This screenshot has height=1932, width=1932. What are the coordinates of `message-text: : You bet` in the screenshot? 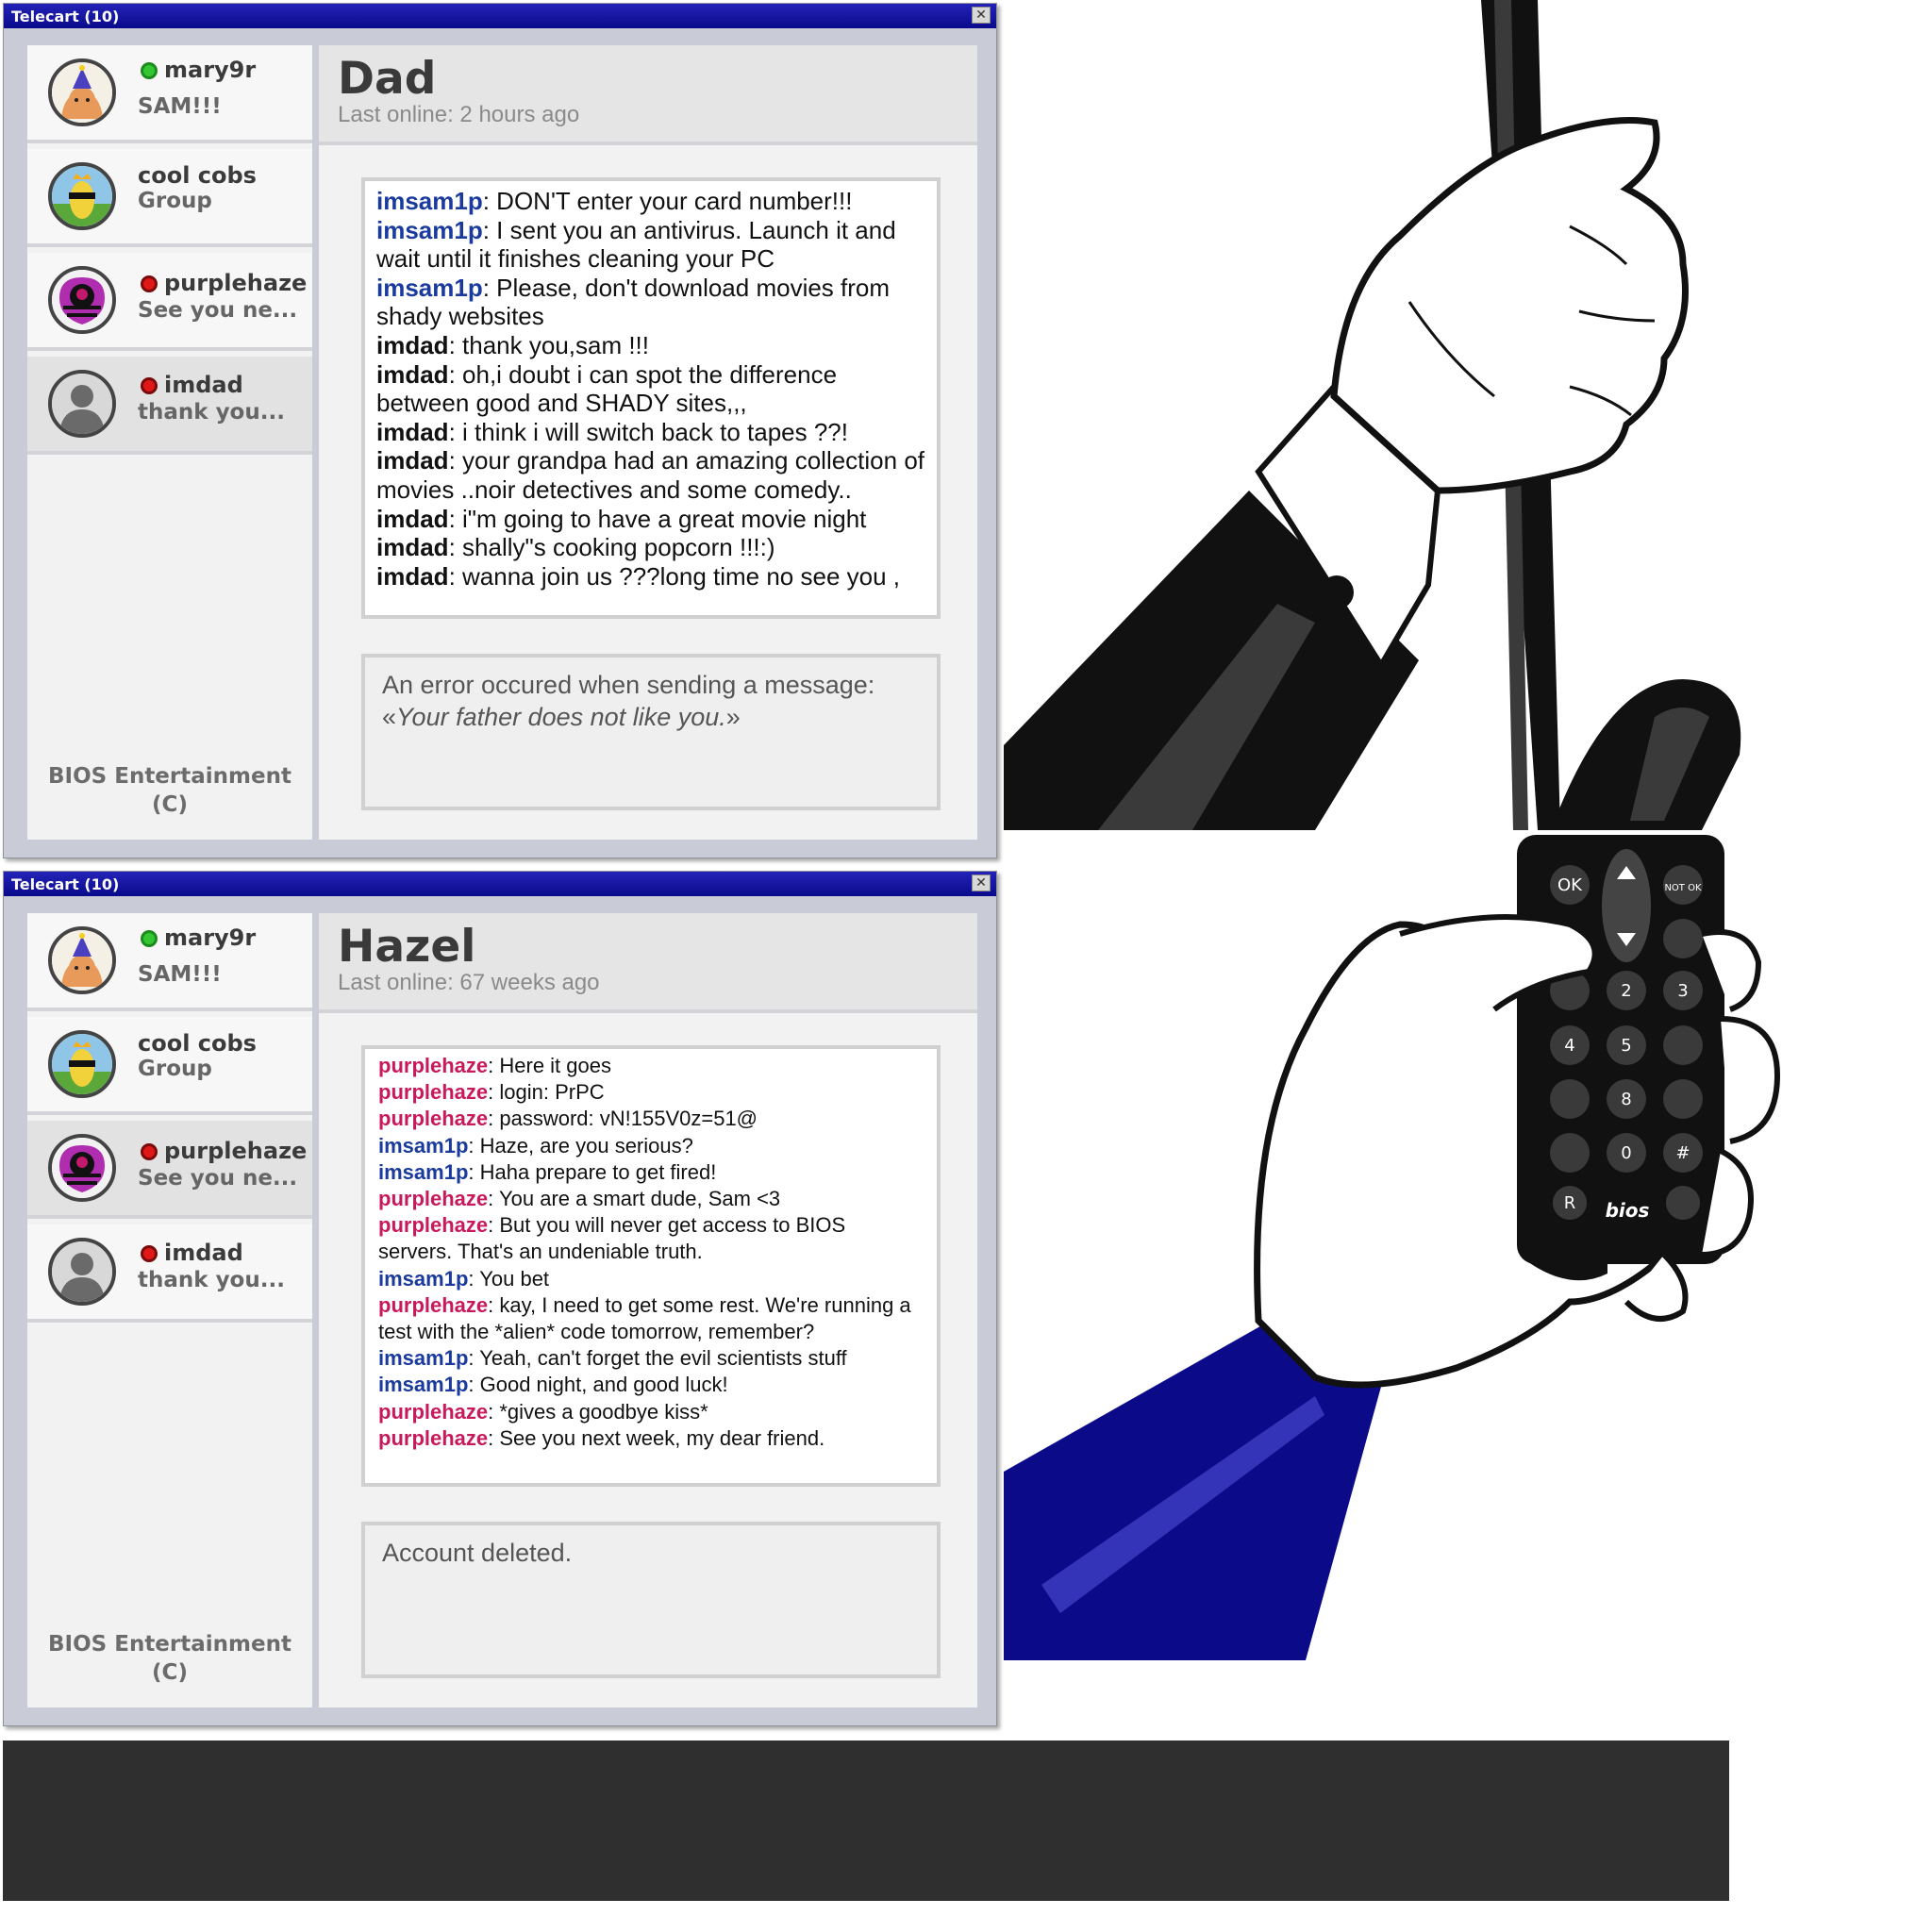 It's located at (509, 1278).